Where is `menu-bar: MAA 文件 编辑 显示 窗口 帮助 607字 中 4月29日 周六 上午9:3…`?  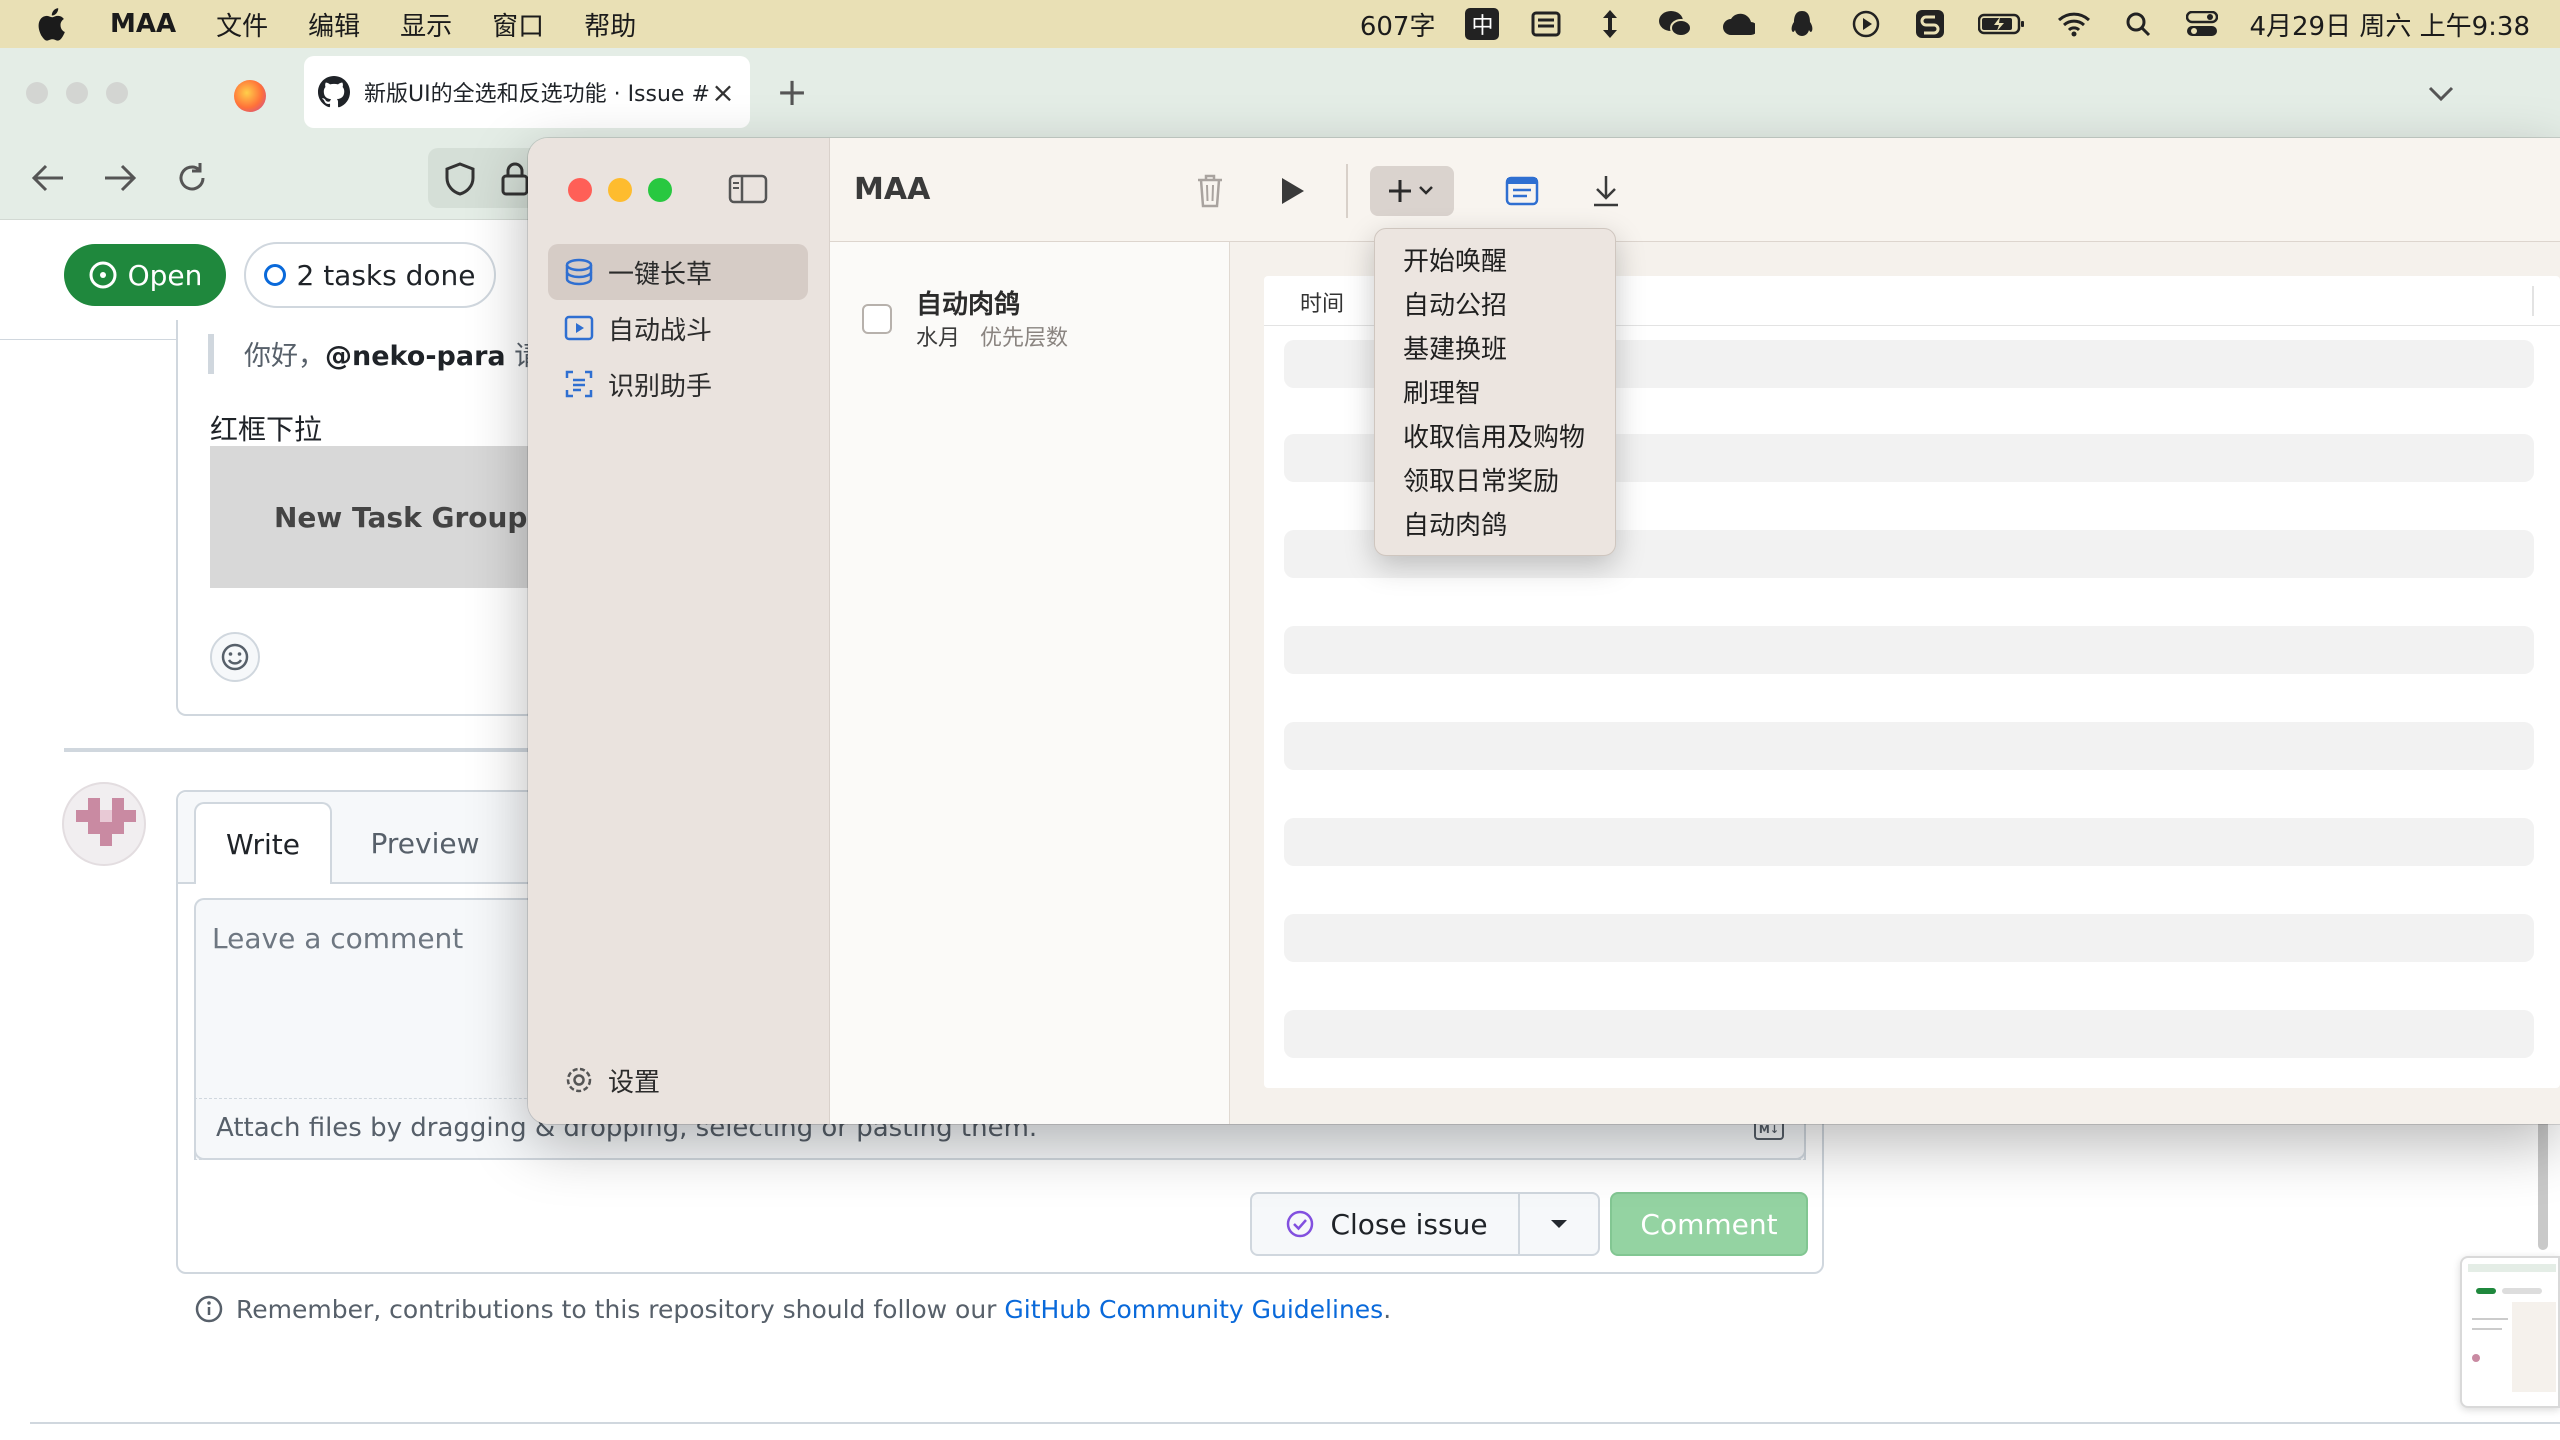
menu-bar: MAA 文件 编辑 显示 窗口 帮助 607字 中 4月29日 周六 上午9:3… is located at coordinates (1280, 24).